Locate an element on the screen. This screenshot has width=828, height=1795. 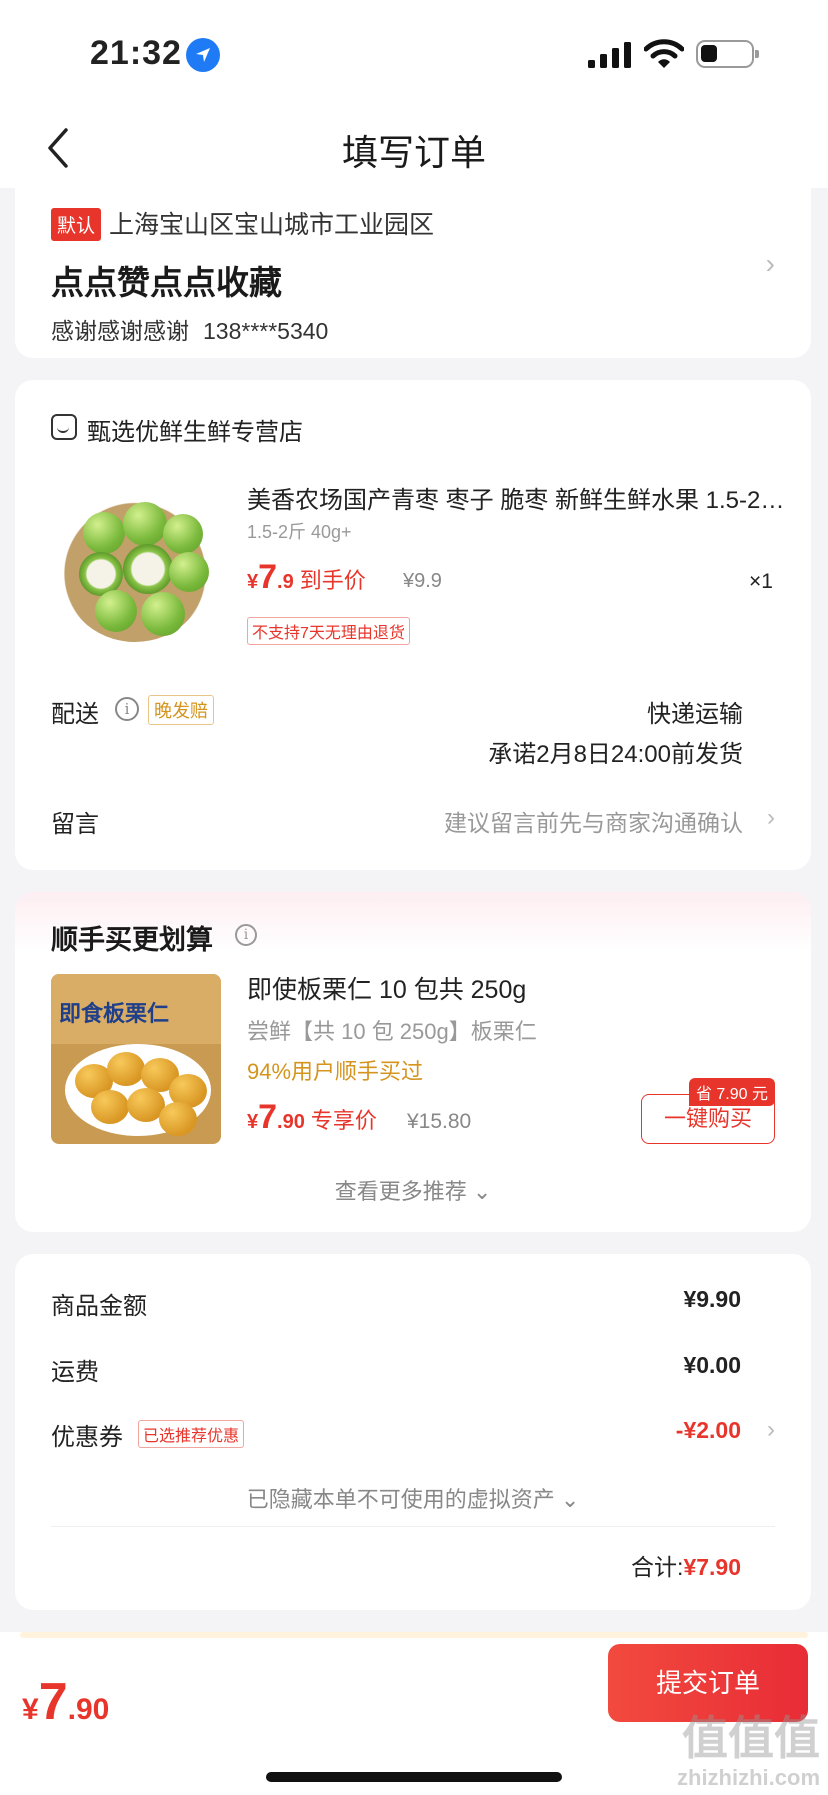
product-title: 美香农场国产青枣 枣子 脆枣 新鲜生鲜水果 1.5-2斤 40g+ is located at coordinates (517, 497).